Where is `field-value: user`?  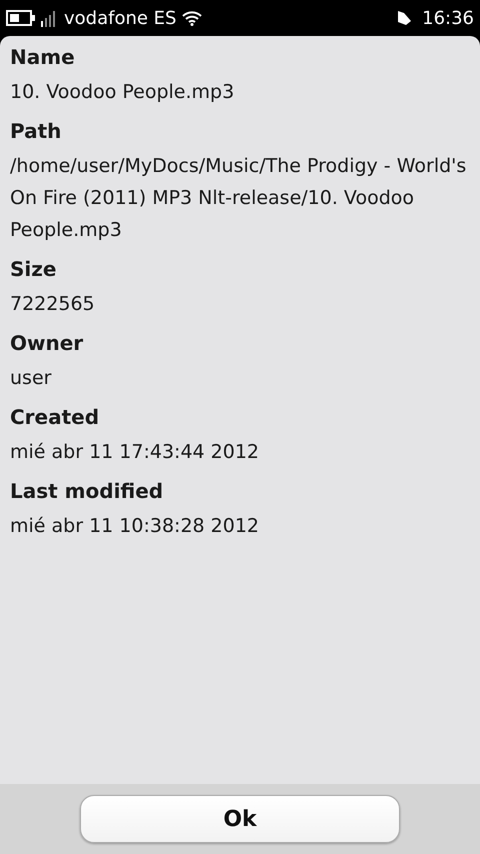 field-value: user is located at coordinates (31, 378).